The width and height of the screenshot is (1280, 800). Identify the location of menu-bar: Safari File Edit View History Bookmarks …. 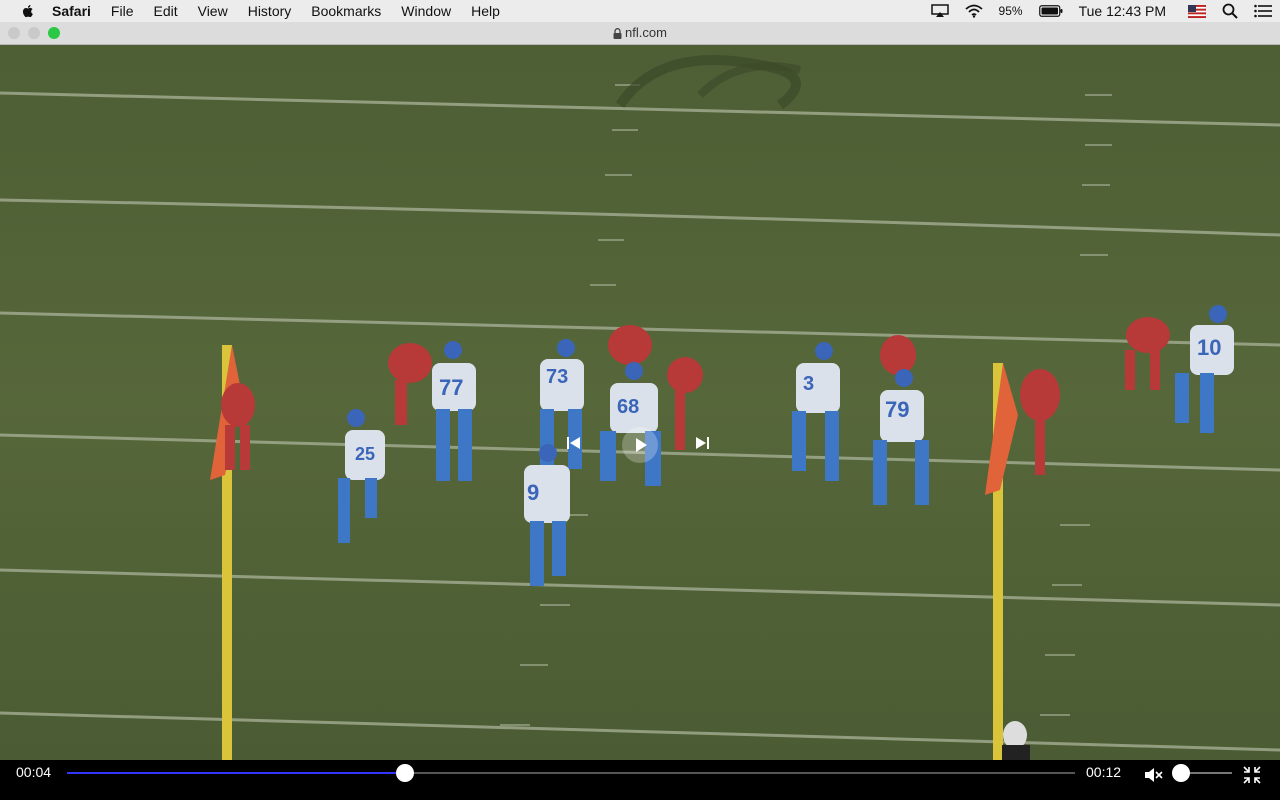
(640, 11).